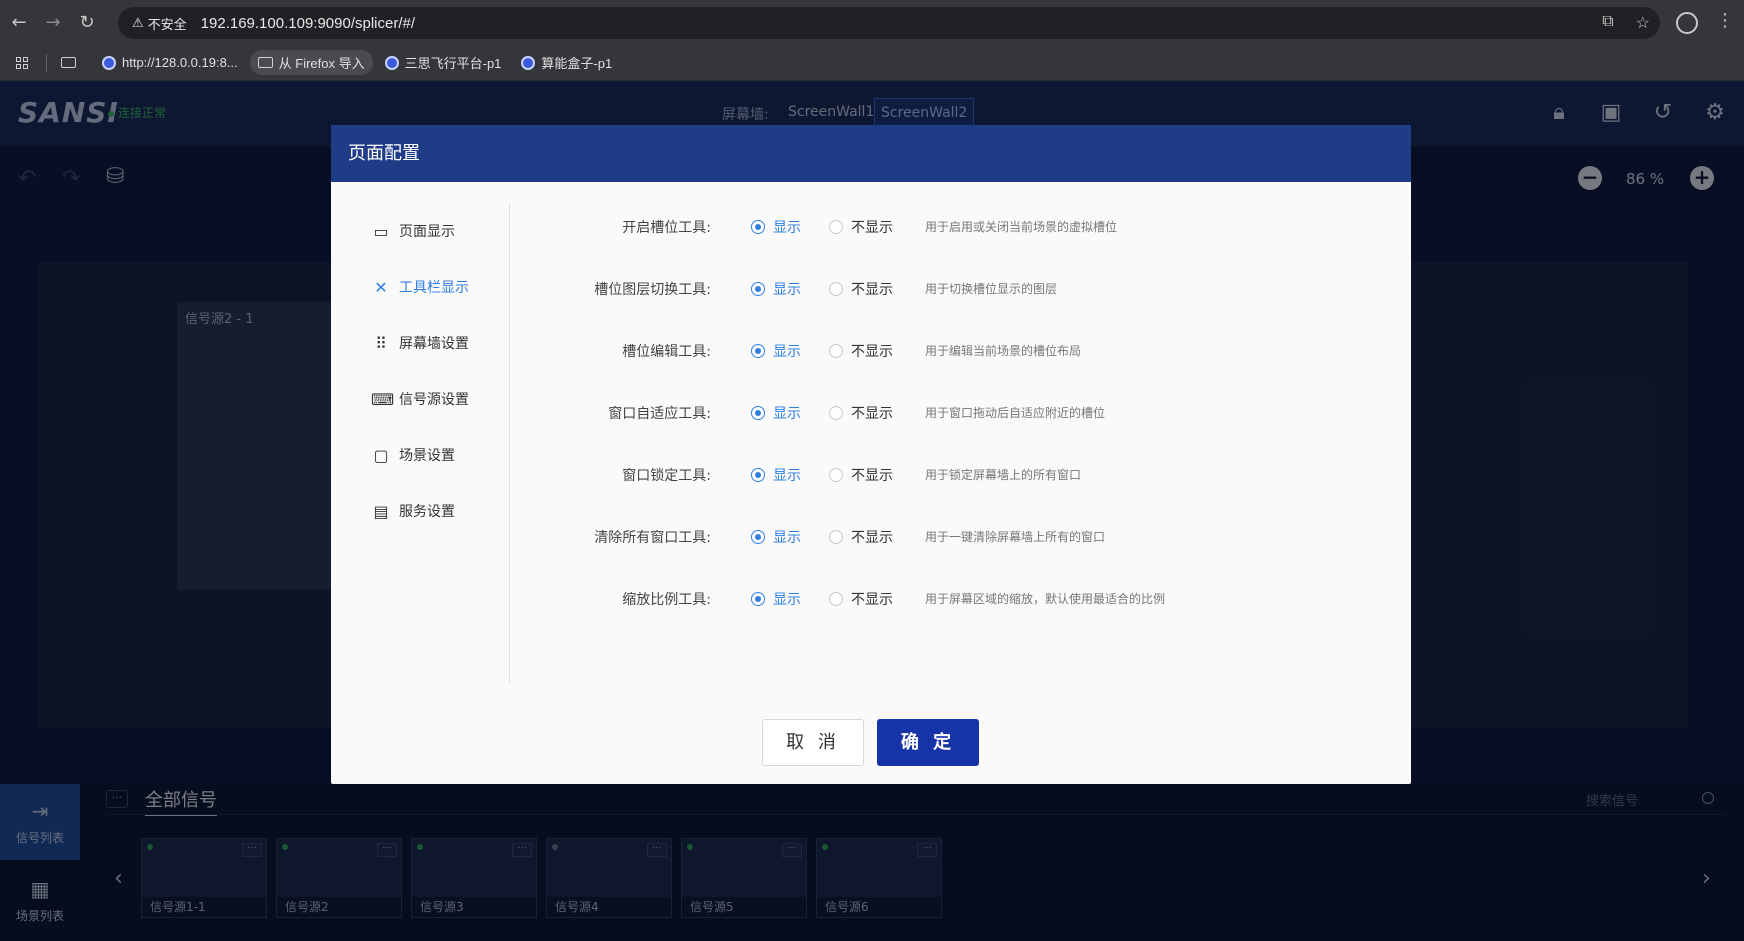 This screenshot has height=941, width=1744. I want to click on apps-icon, so click(22, 62).